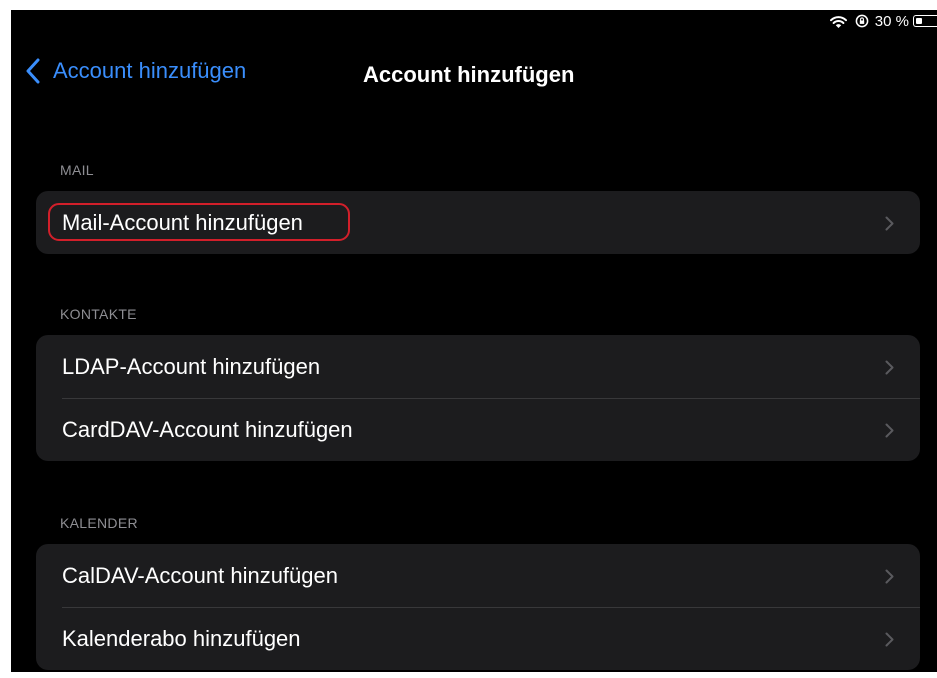  Describe the element at coordinates (33, 71) in the screenshot. I see `chevron-left-icon` at that location.